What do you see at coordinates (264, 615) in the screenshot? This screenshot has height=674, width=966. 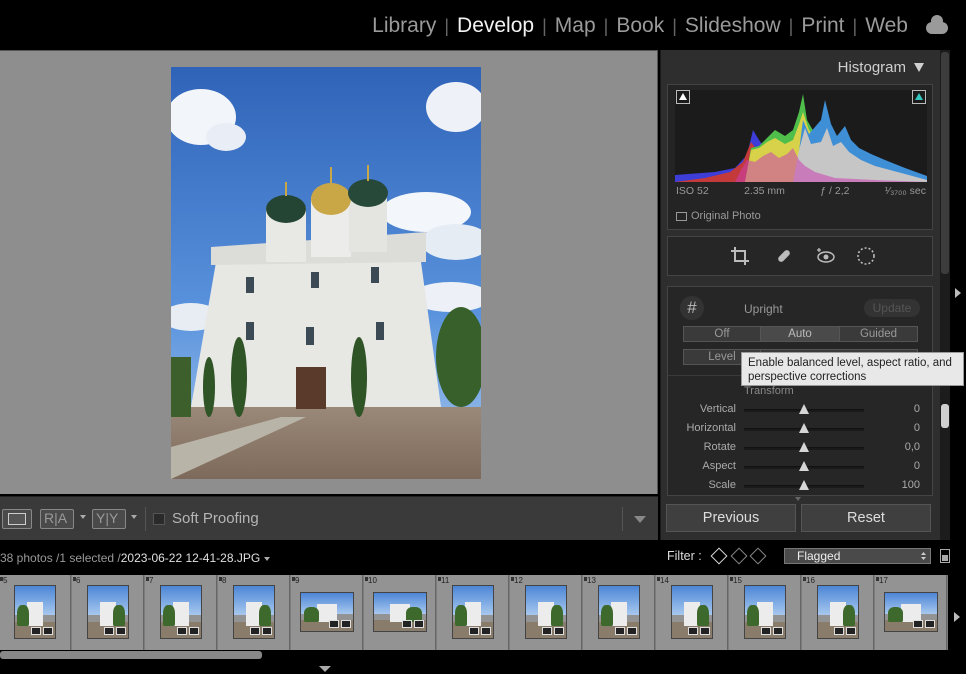 I see `thumbnail-tree` at bounding box center [264, 615].